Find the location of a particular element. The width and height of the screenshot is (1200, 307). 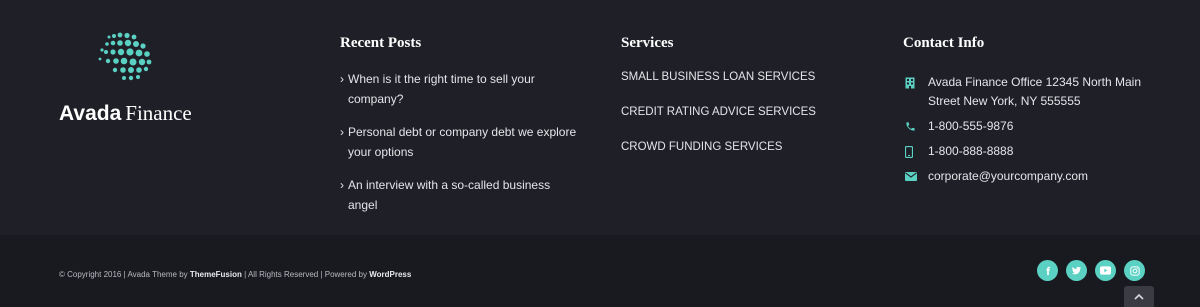

brand-name-light: Finance is located at coordinates (158, 113).